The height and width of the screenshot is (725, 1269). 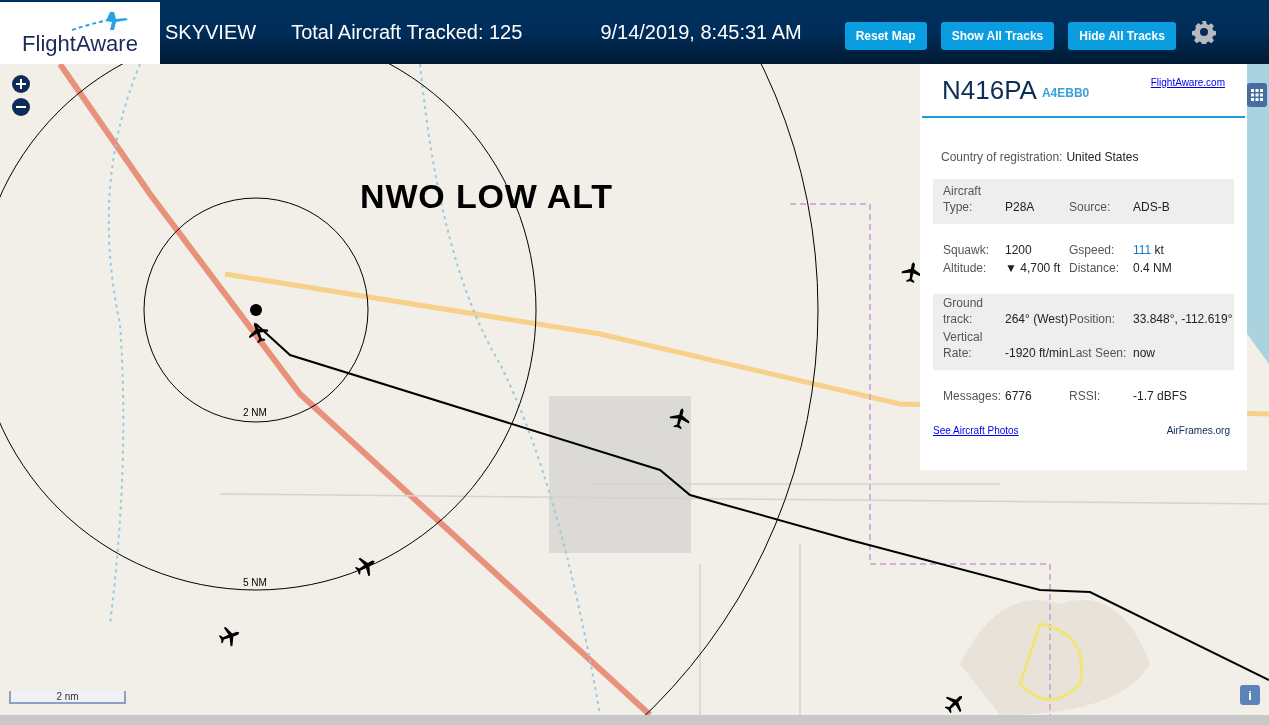 I want to click on app-title: SKYVIEW, so click(x=211, y=32).